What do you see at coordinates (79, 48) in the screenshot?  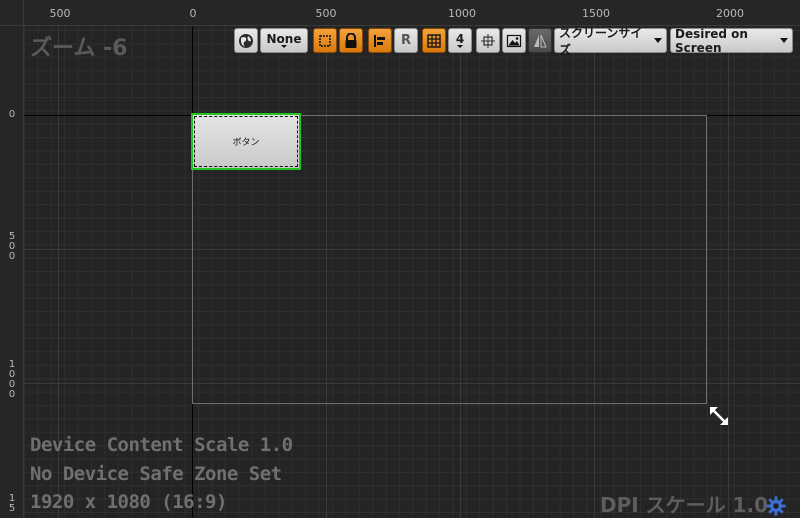 I see `zoom-level-label: ズーム -6` at bounding box center [79, 48].